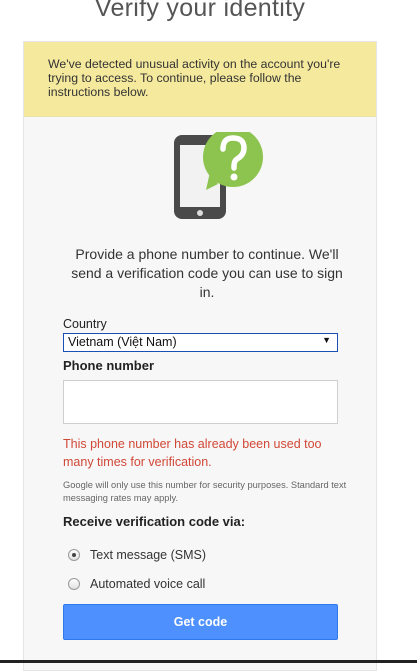 The width and height of the screenshot is (417, 671). Describe the element at coordinates (200, 11) in the screenshot. I see `page-title: Verify your identity` at that location.